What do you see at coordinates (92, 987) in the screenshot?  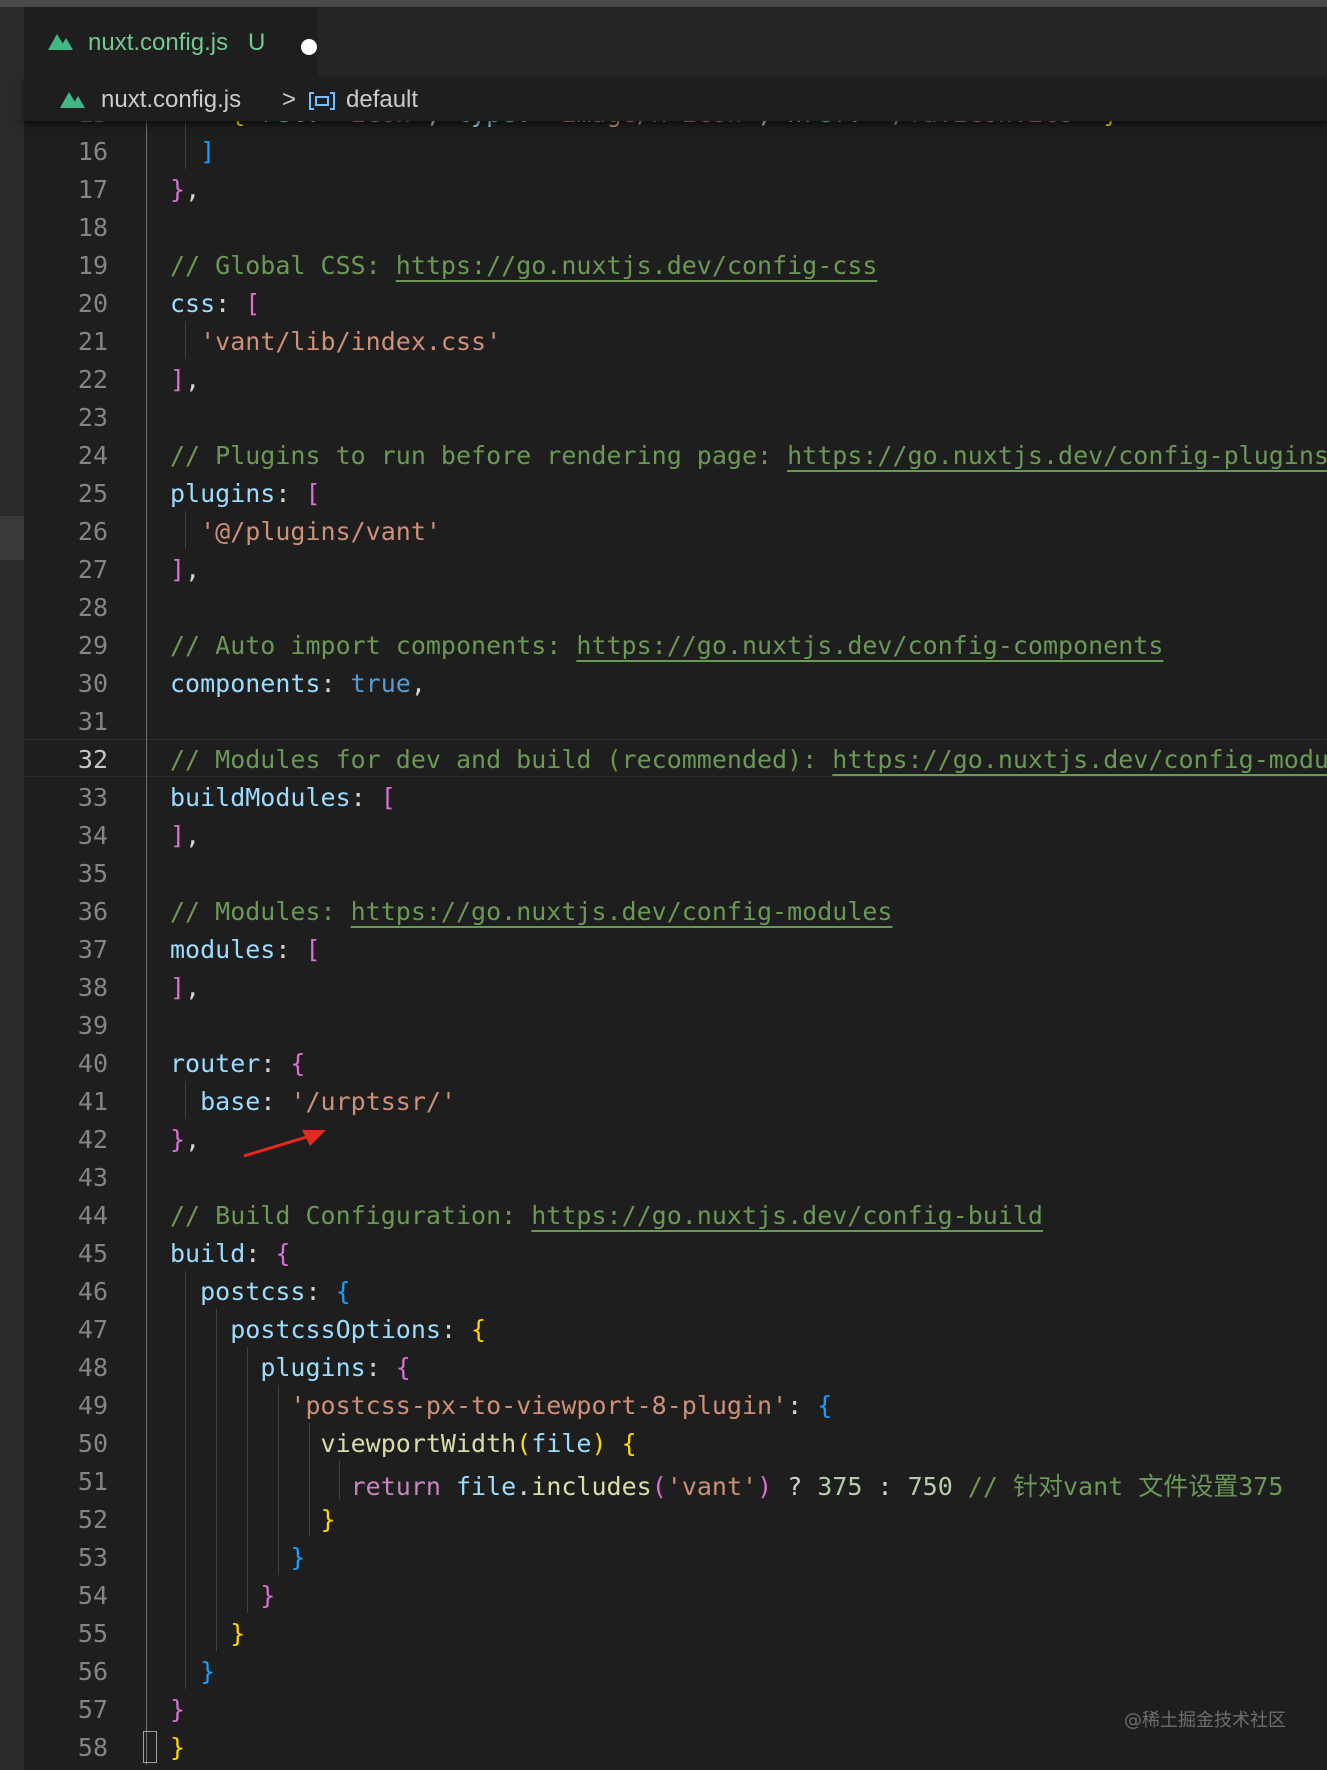 I see `line-number: 38` at bounding box center [92, 987].